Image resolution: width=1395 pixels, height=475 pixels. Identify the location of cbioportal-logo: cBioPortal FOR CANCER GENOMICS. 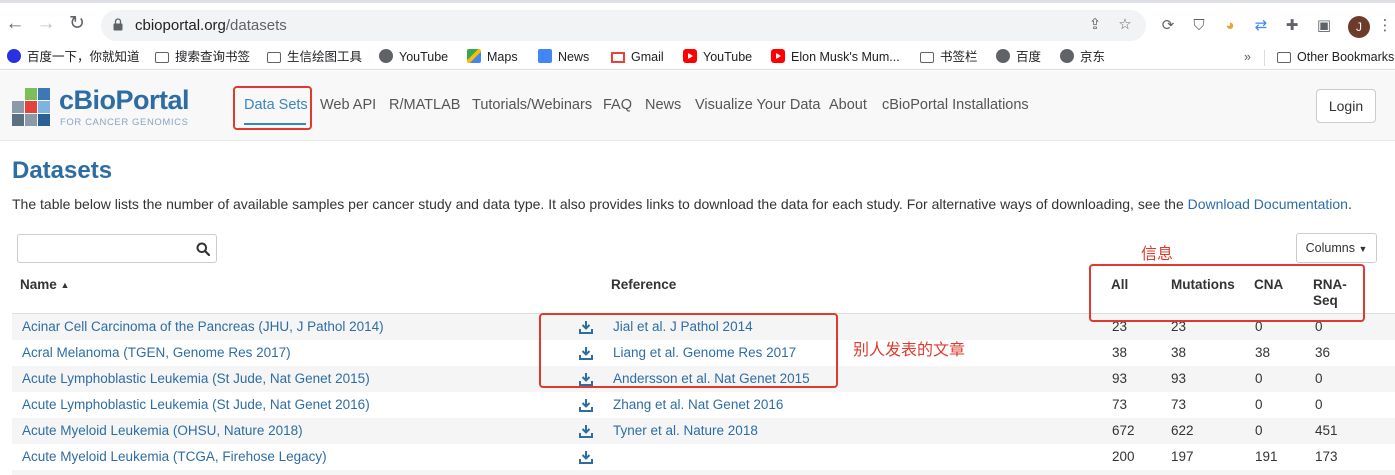
(102, 107).